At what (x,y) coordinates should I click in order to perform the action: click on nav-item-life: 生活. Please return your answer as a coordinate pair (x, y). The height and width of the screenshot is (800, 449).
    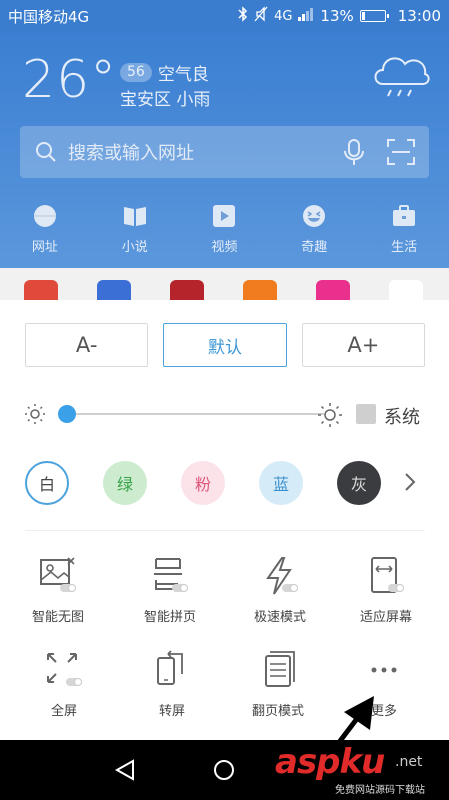
    Looking at the image, I should click on (404, 232).